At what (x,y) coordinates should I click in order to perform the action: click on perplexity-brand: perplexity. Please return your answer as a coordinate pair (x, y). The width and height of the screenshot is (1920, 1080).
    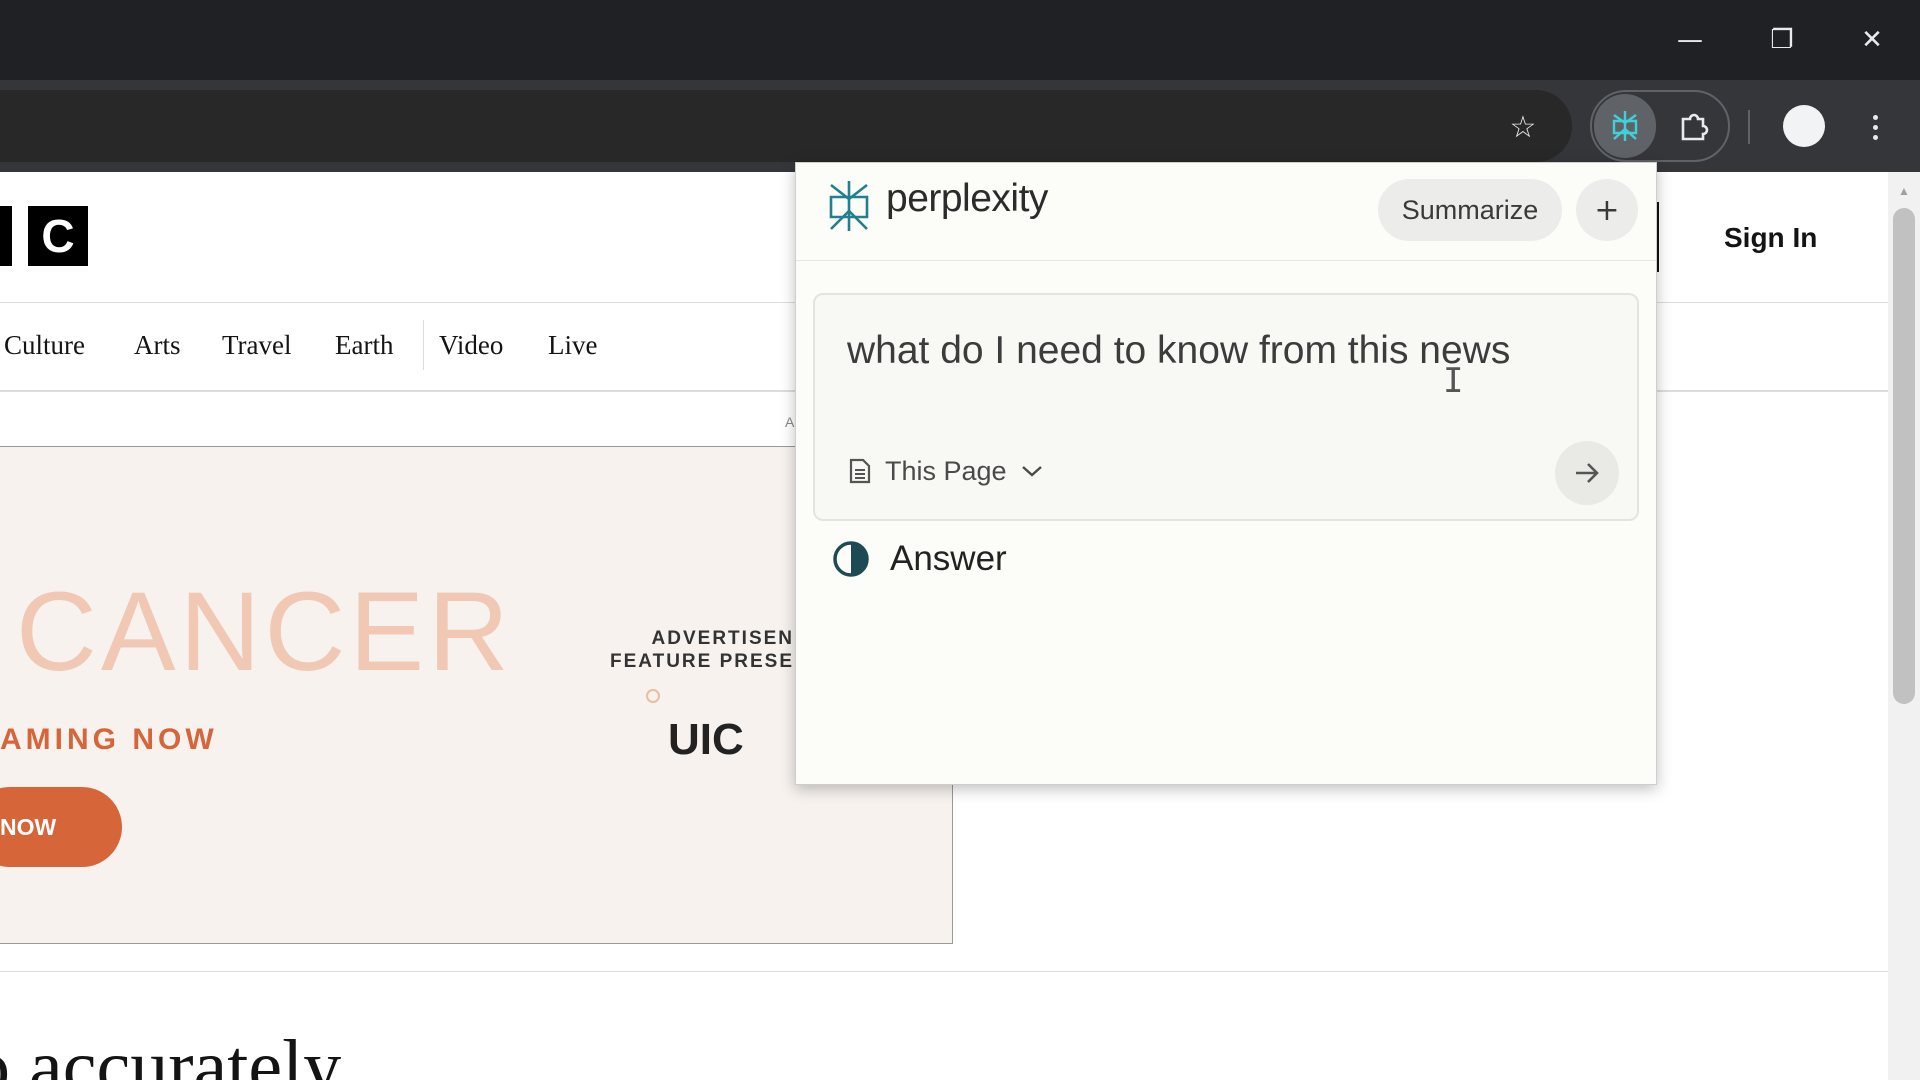
    Looking at the image, I should click on (967, 198).